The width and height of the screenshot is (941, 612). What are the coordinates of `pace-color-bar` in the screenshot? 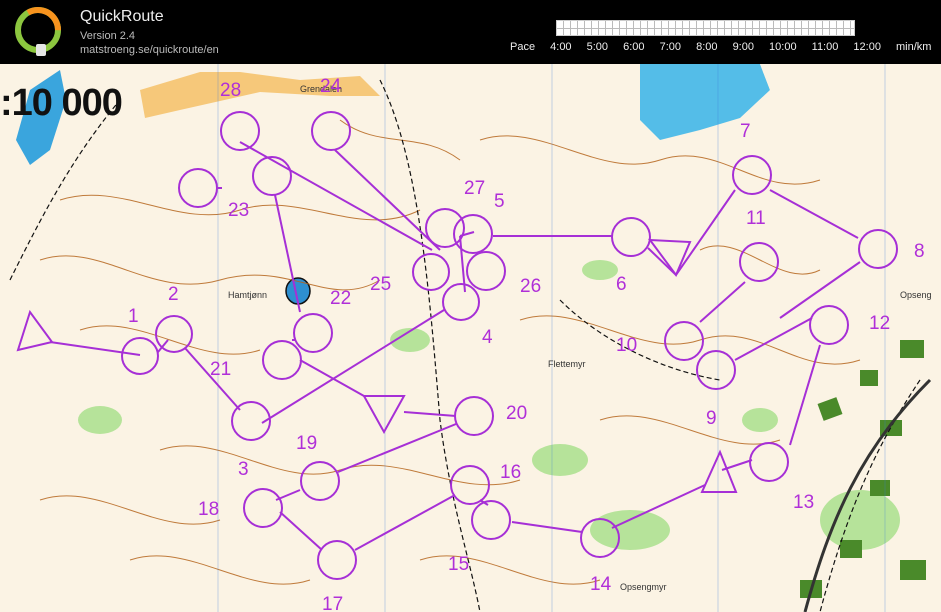 It's located at (705, 28).